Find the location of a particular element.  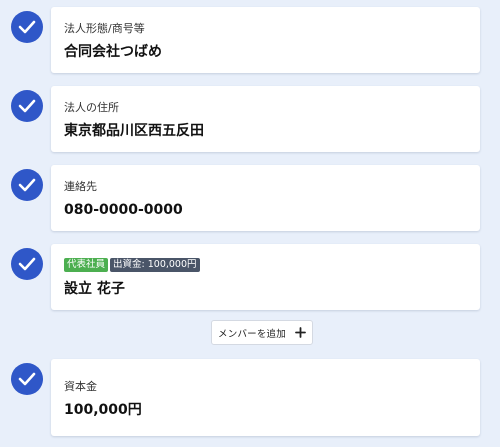

field-value: 合同会社つばめ is located at coordinates (113, 52).